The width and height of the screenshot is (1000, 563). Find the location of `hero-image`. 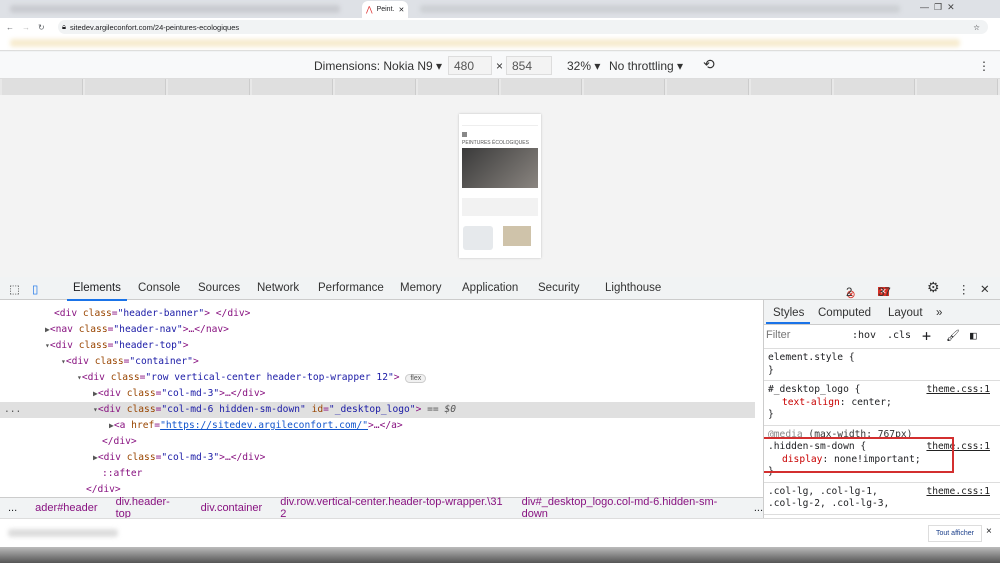

hero-image is located at coordinates (500, 168).